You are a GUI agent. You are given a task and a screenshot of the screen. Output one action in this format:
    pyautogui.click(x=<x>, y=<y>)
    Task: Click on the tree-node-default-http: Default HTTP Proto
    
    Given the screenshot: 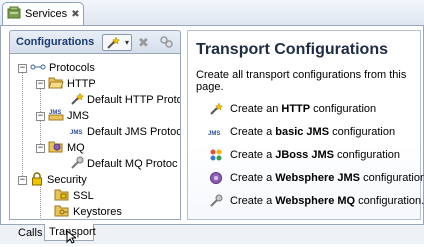 What is the action you would take?
    pyautogui.click(x=125, y=100)
    